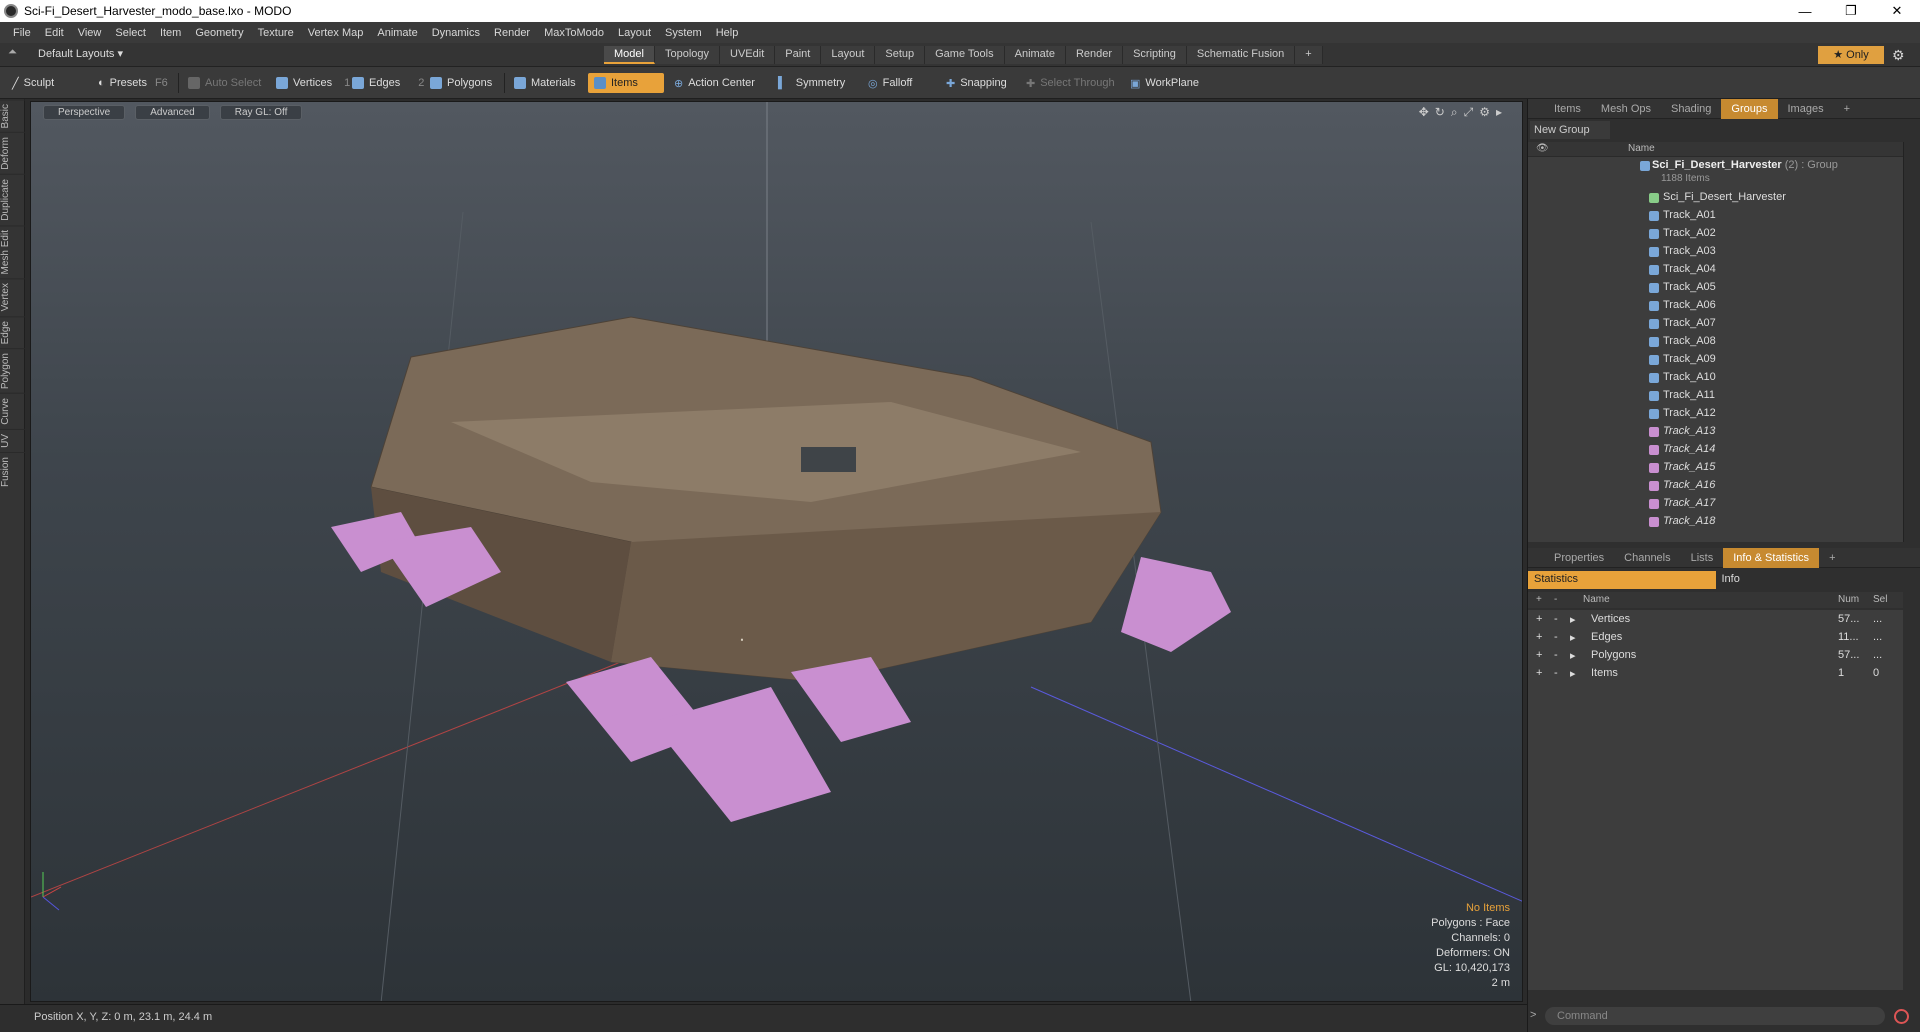 The image size is (1920, 1032). What do you see at coordinates (1771, 557) in the screenshot?
I see `tab-info-statistics: Info & Statistics` at bounding box center [1771, 557].